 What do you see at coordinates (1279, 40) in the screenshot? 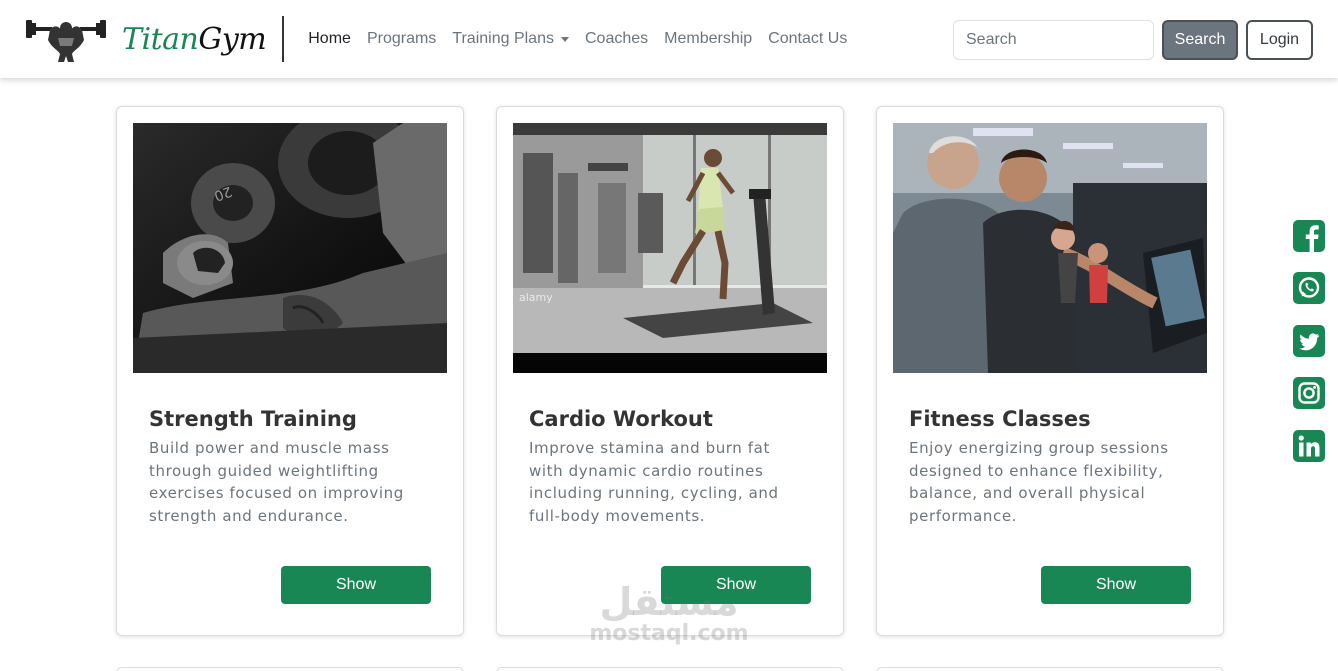
I see `login-button: Login` at bounding box center [1279, 40].